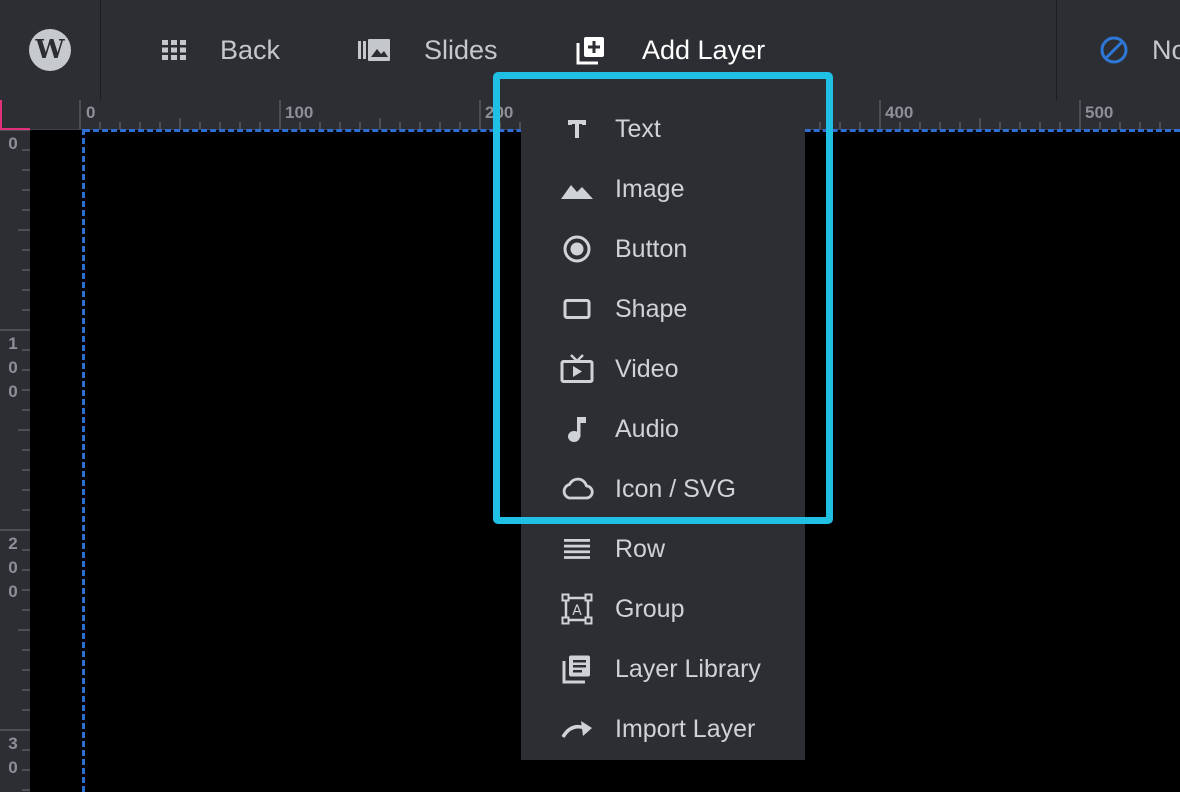 The height and width of the screenshot is (792, 1180). I want to click on menu-item-label: Shape, so click(651, 308).